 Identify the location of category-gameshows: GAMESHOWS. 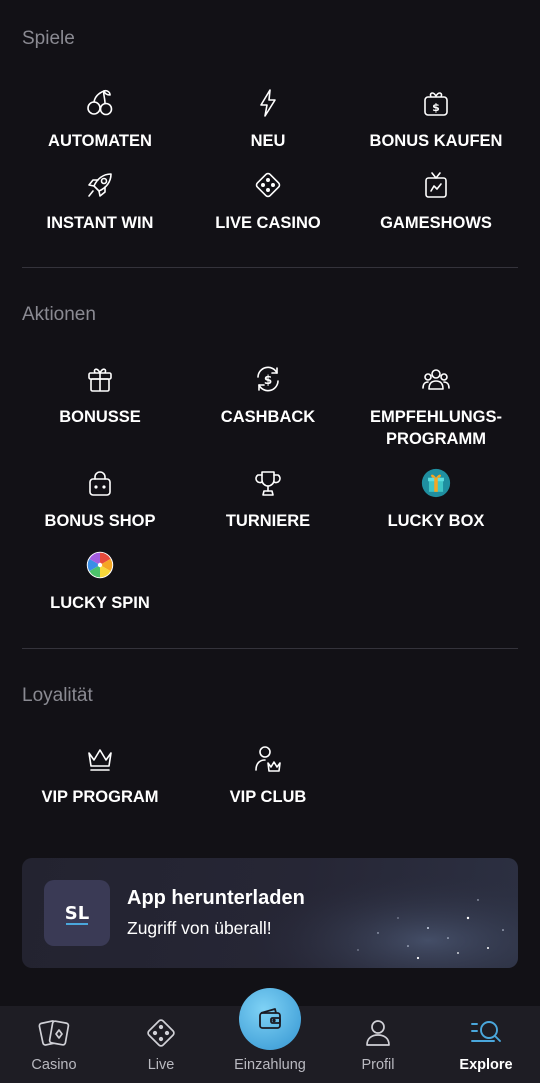
(436, 201).